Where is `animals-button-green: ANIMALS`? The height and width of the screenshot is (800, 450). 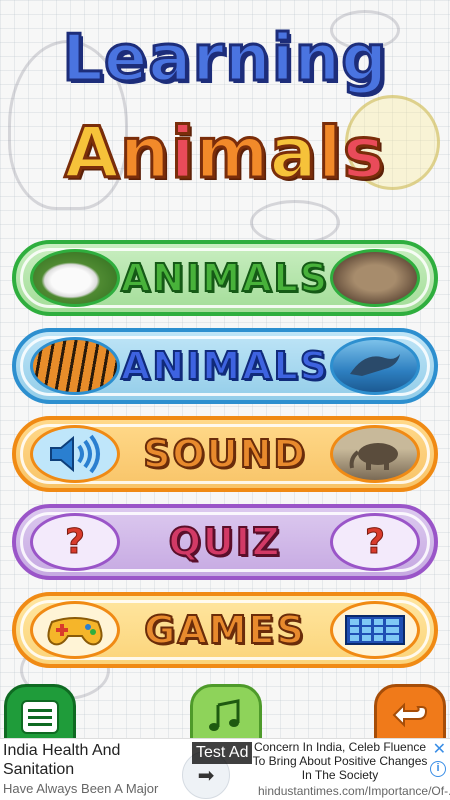 animals-button-green: ANIMALS is located at coordinates (225, 278).